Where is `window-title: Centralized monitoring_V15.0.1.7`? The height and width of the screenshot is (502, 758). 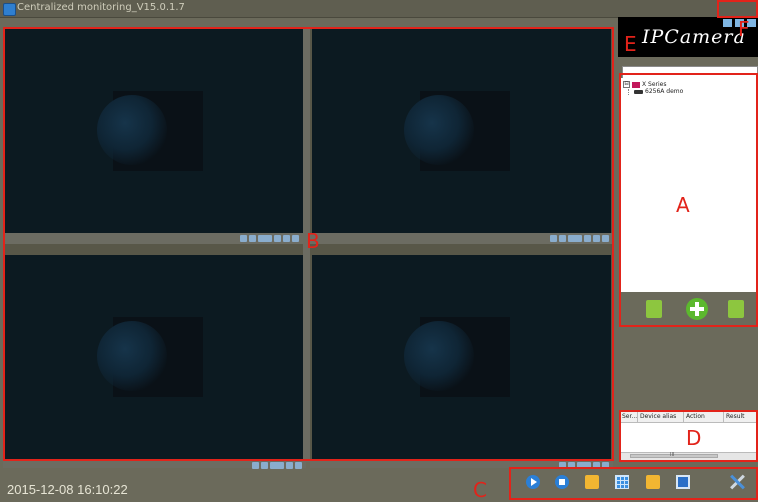
window-title: Centralized monitoring_V15.0.1.7 is located at coordinates (101, 7).